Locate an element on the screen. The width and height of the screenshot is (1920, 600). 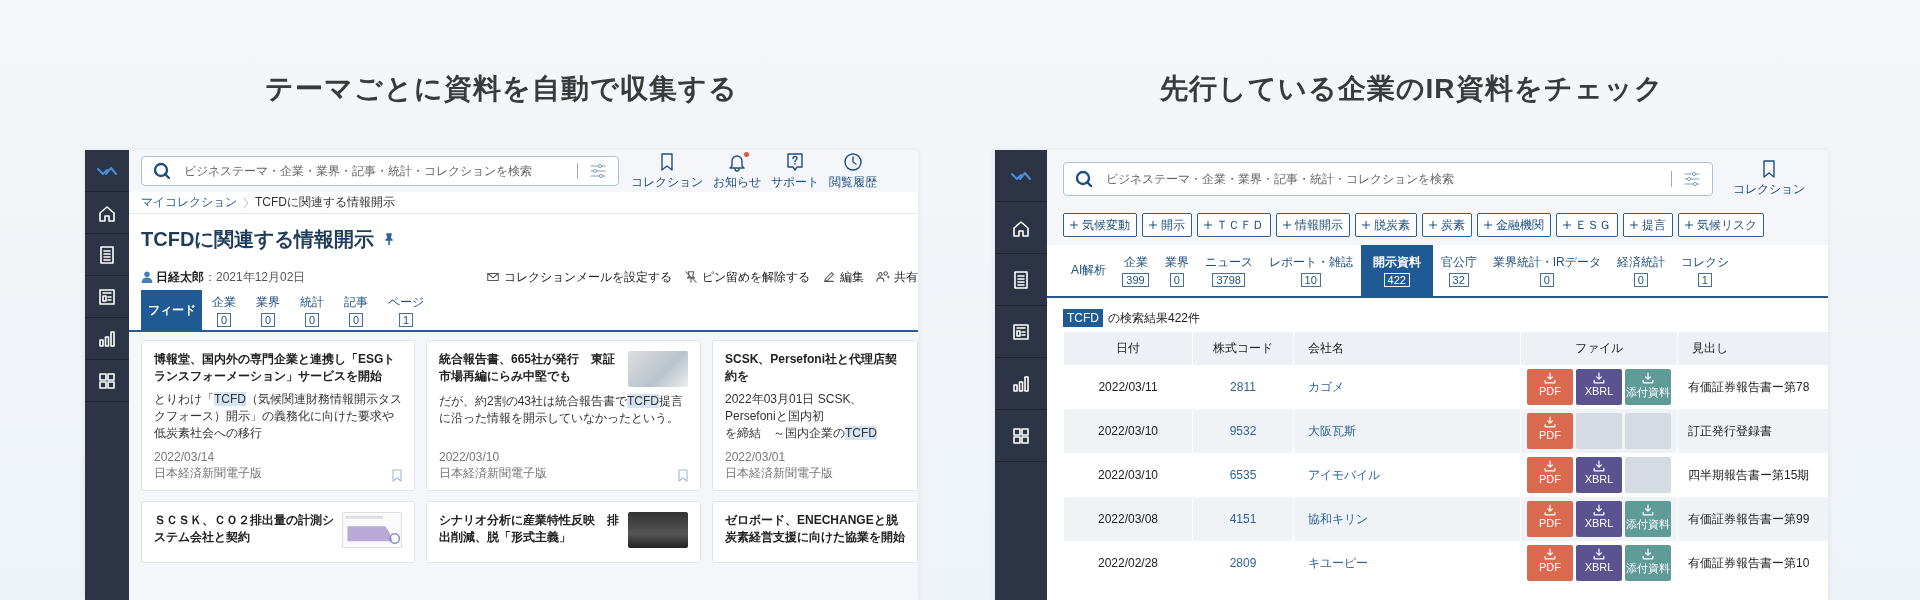
tab: 開示資料 422 is located at coordinates (1396, 270).